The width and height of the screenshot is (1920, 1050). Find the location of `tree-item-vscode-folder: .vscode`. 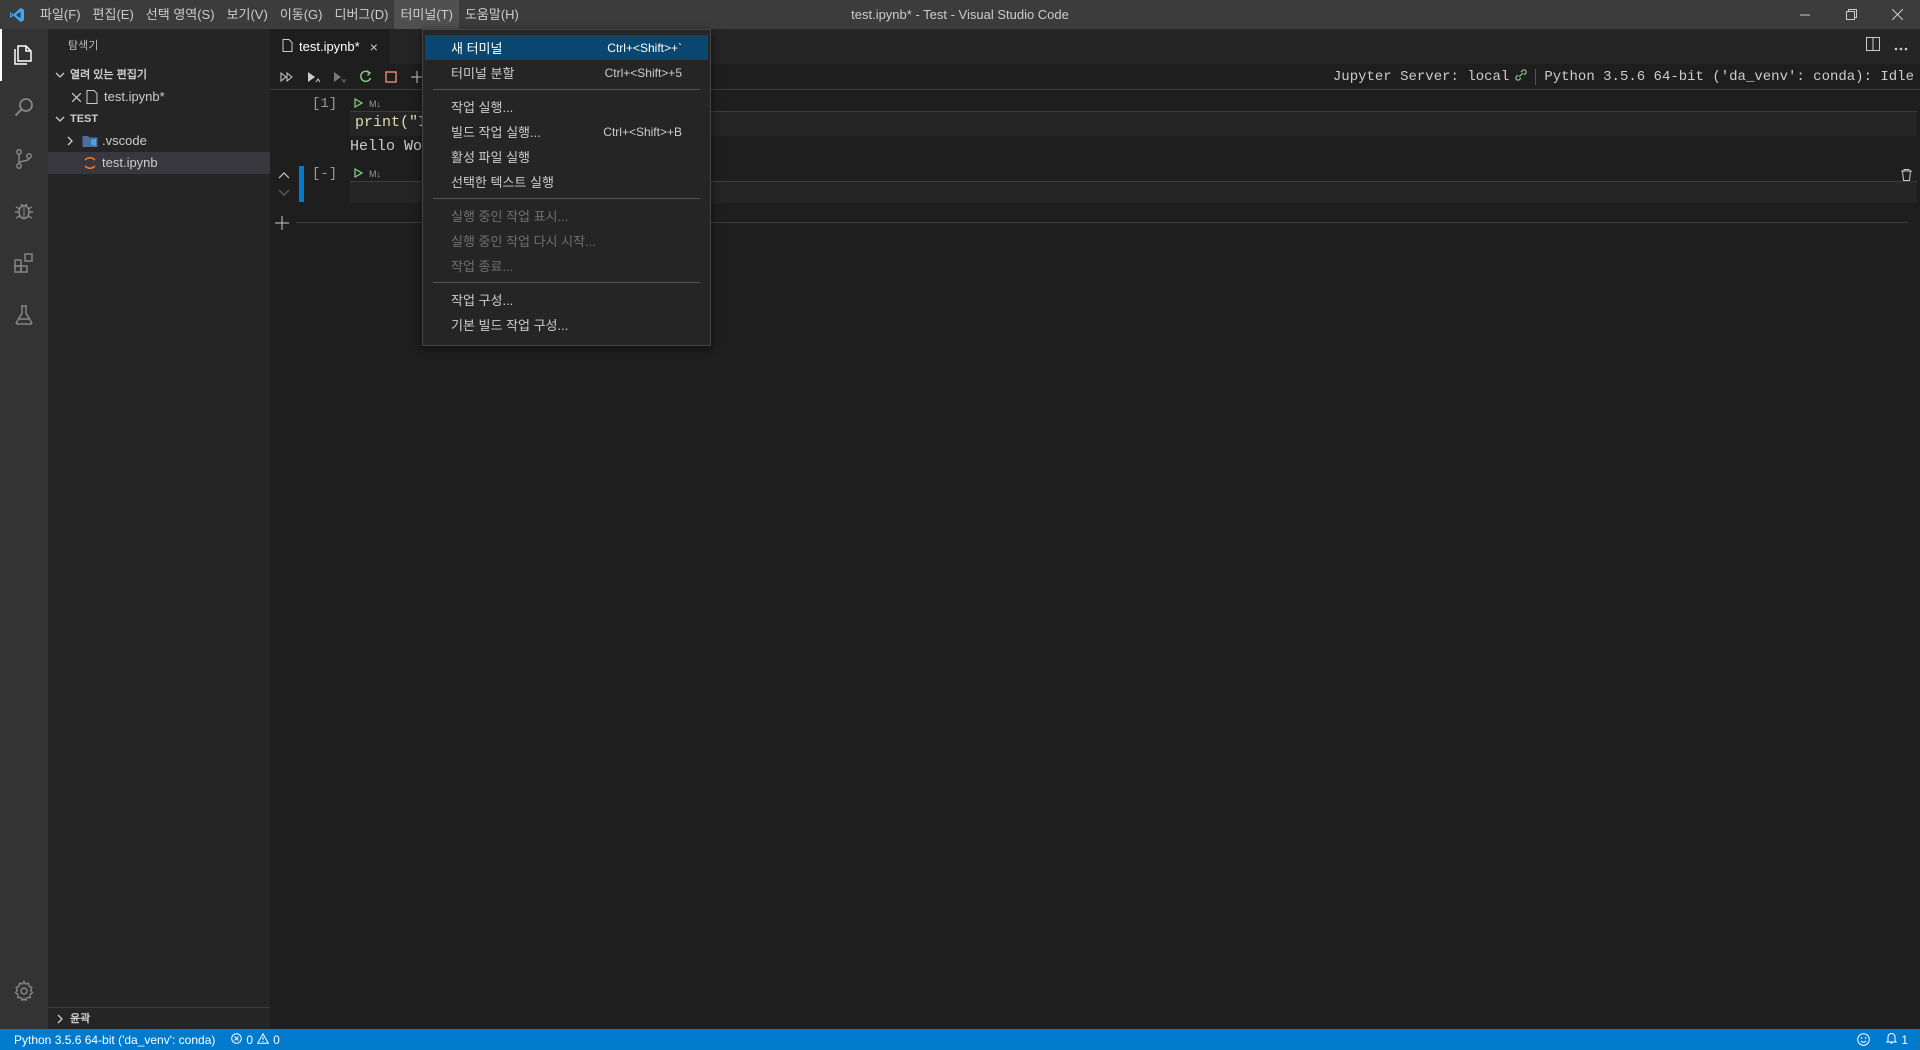

tree-item-vscode-folder: .vscode is located at coordinates (159, 141).